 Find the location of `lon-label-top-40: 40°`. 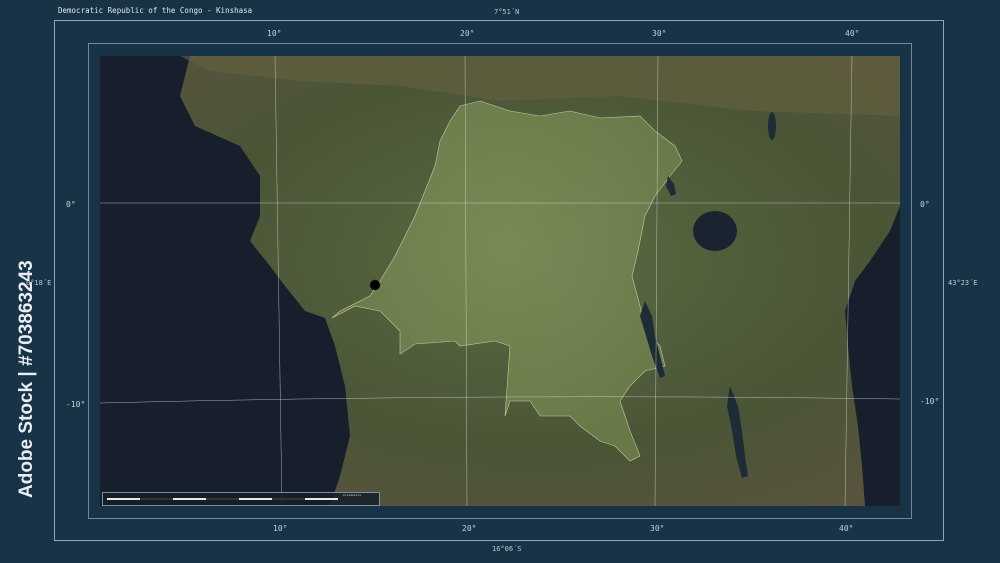

lon-label-top-40: 40° is located at coordinates (852, 33).